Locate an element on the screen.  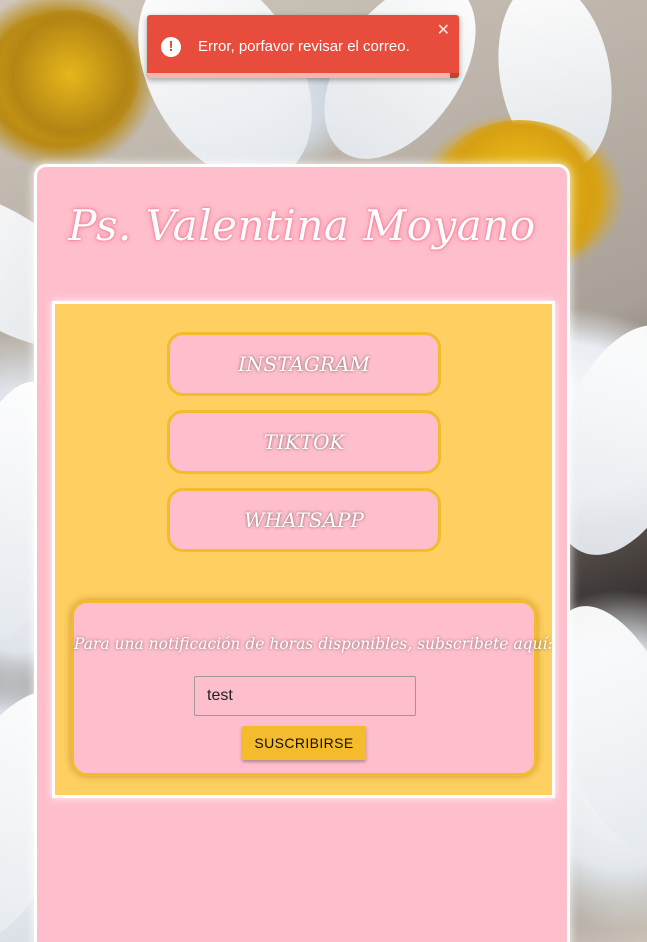
whatsapp-button: WHATSAPP is located at coordinates (304, 520).